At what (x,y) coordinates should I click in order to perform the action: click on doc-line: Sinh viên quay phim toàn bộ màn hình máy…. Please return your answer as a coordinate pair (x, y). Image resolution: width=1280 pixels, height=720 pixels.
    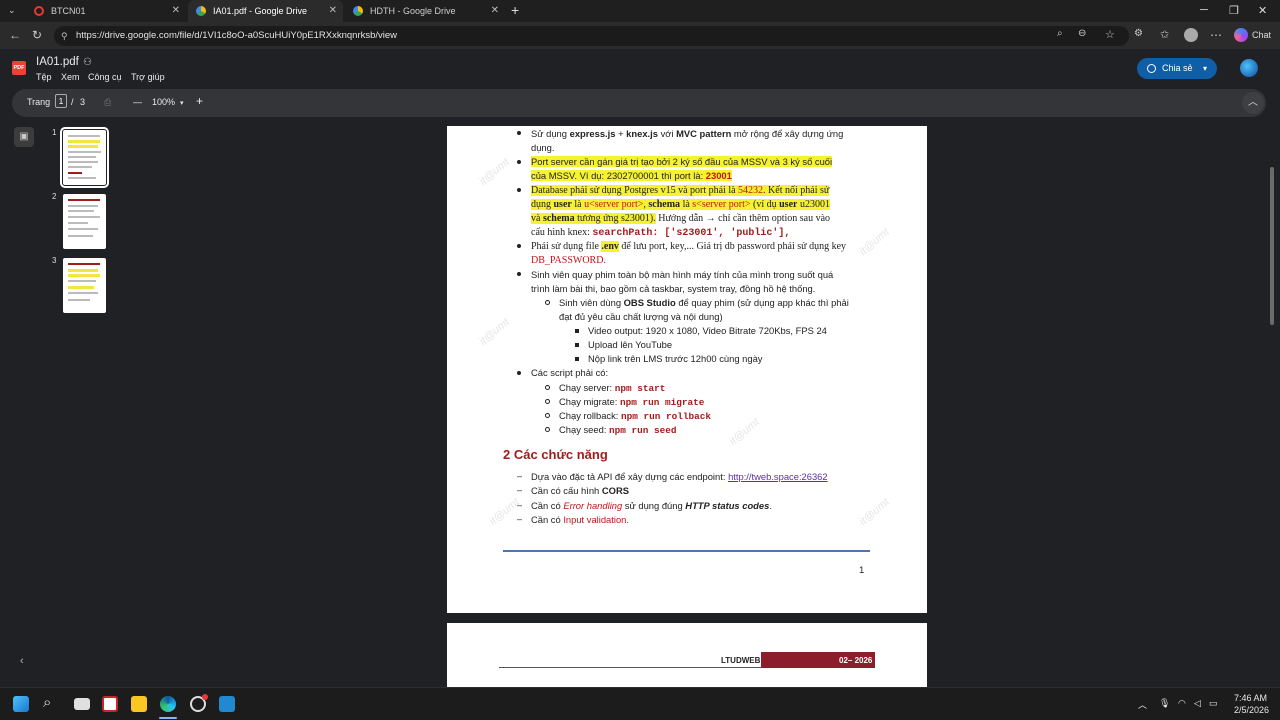
    Looking at the image, I should click on (682, 274).